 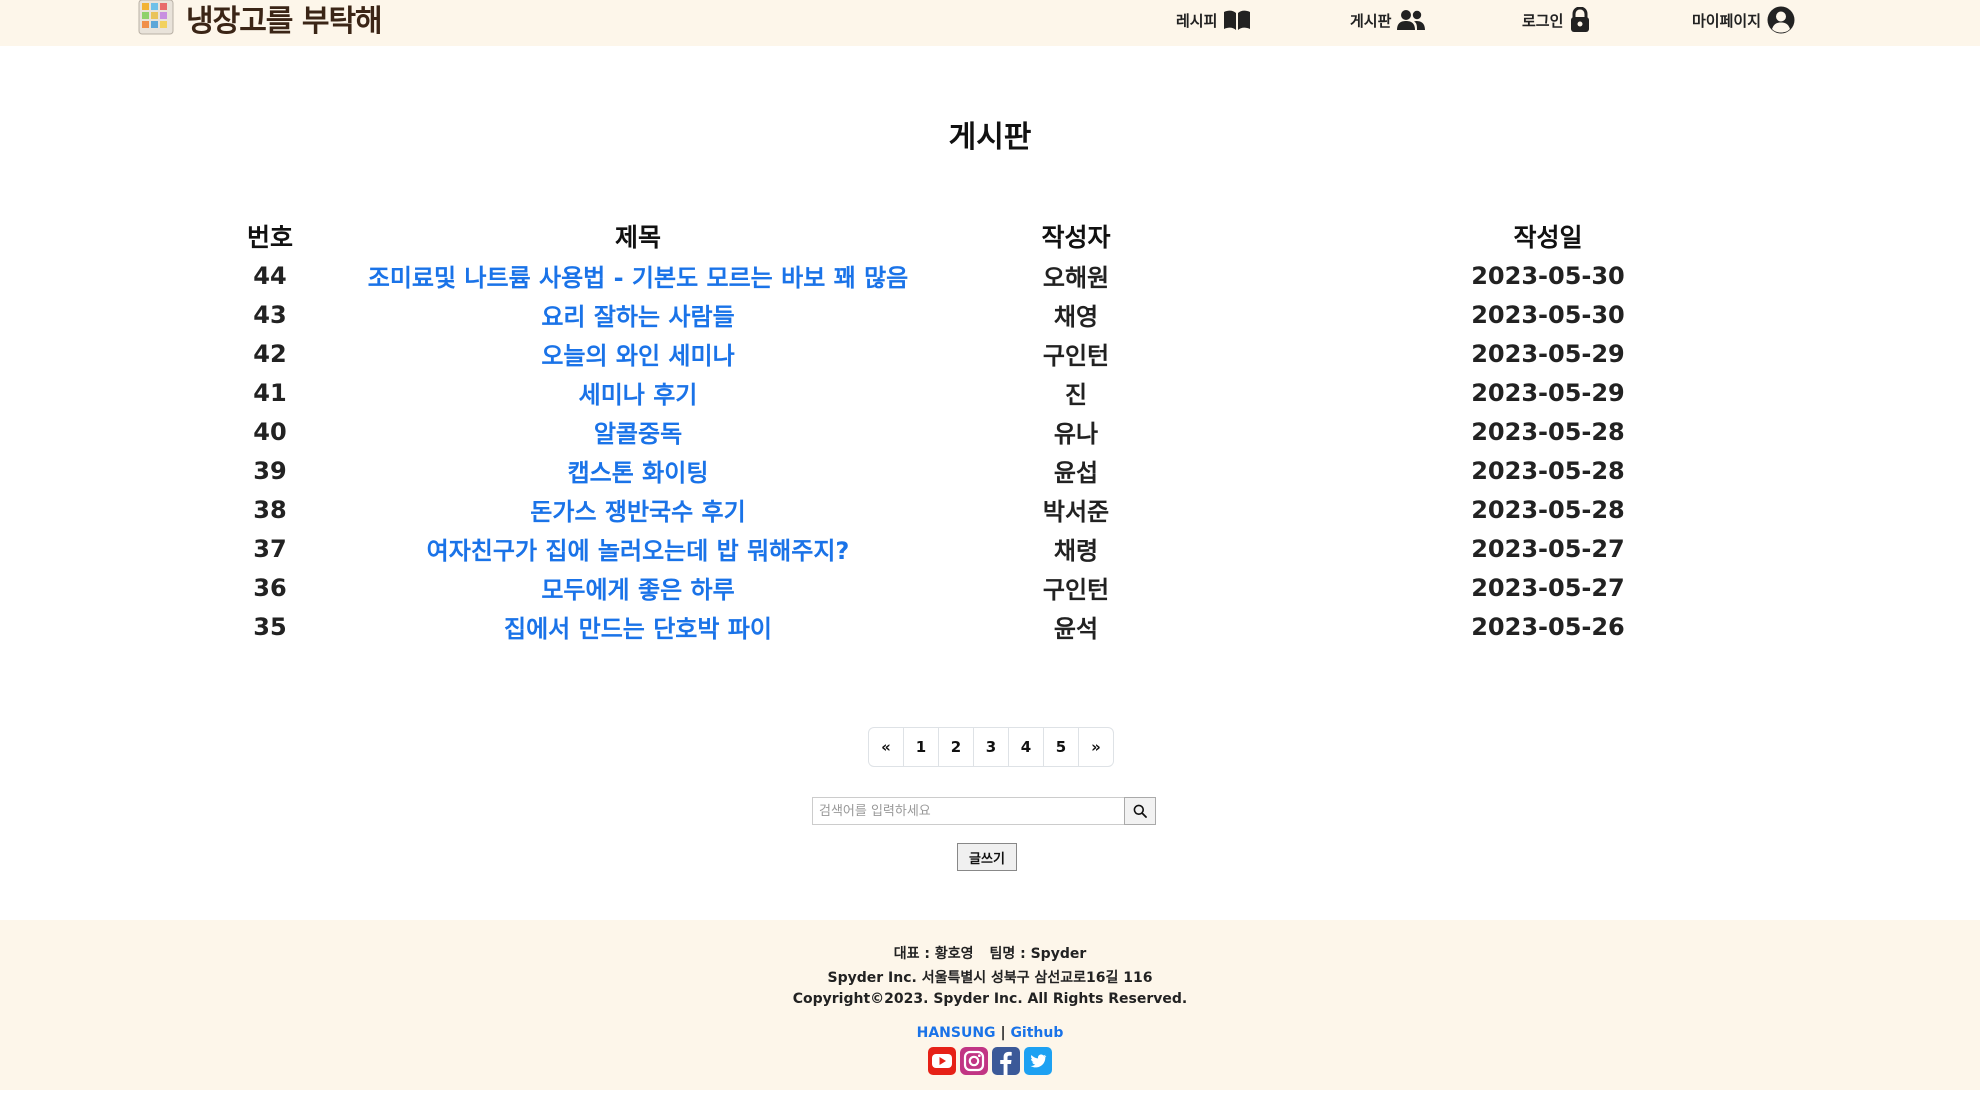 I want to click on search-bar, so click(x=984, y=811).